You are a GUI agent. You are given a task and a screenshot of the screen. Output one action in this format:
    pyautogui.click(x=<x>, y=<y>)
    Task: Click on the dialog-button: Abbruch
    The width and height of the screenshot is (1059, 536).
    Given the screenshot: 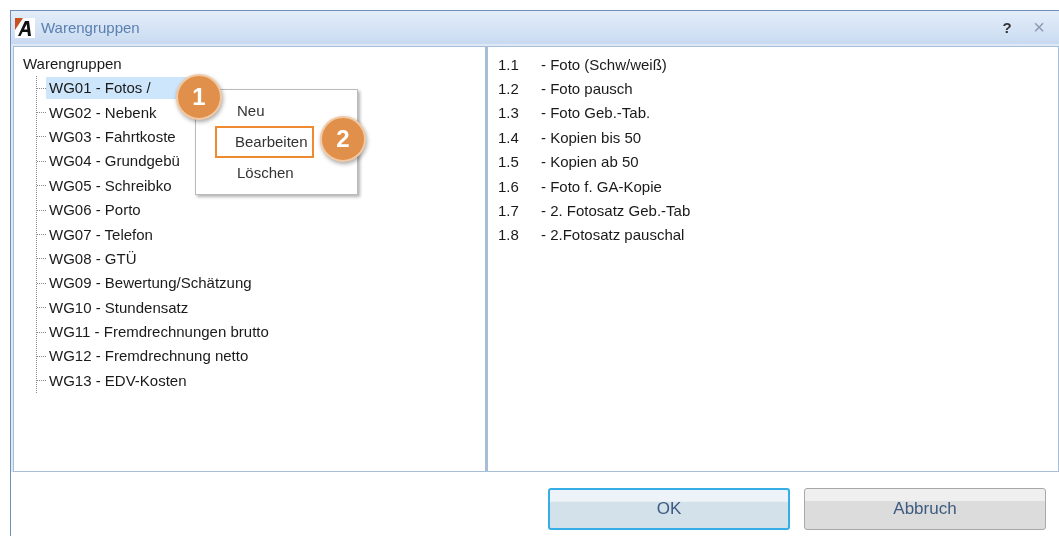 What is the action you would take?
    pyautogui.click(x=925, y=509)
    